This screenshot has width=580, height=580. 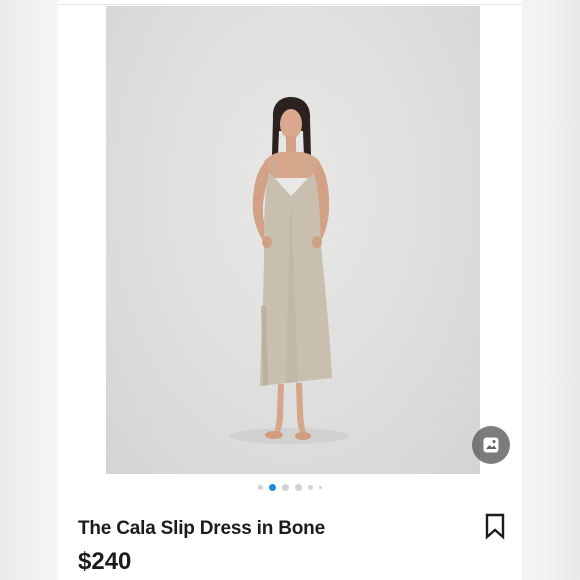 I want to click on listing-title: The Cala Slip Dress in Bone, so click(x=201, y=528).